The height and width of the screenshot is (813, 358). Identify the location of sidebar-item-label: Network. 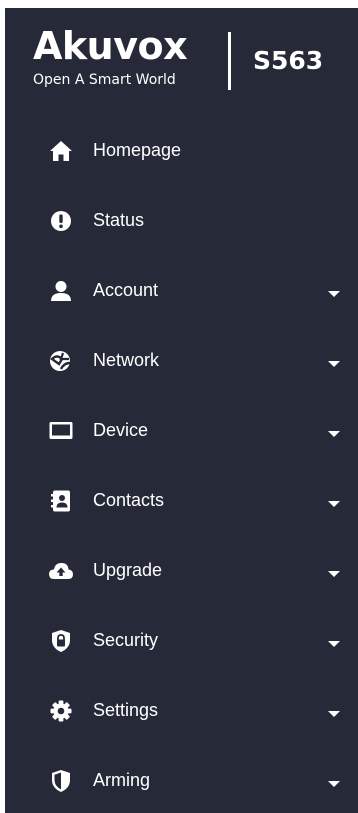
(126, 360).